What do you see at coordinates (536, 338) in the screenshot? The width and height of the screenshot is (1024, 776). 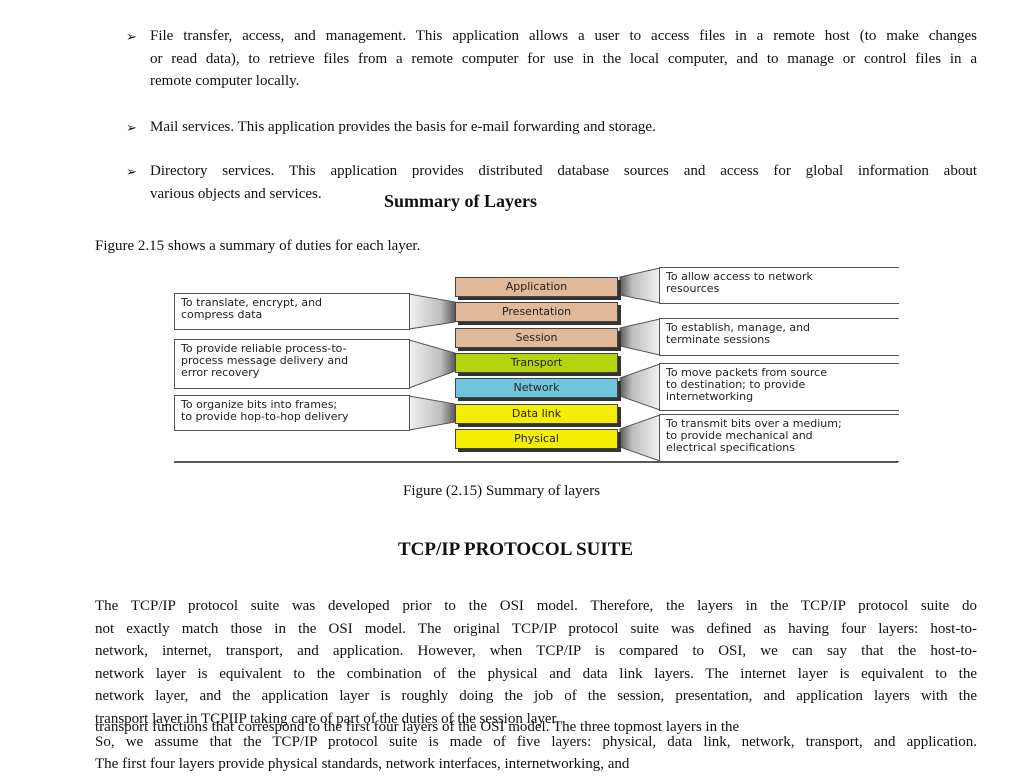 I see `layer-session: Session` at bounding box center [536, 338].